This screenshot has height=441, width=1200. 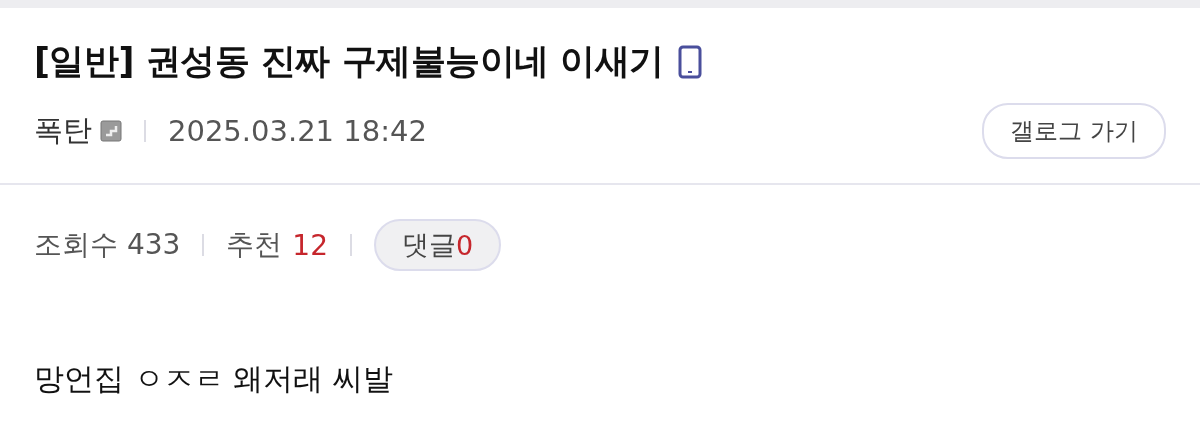 What do you see at coordinates (438, 245) in the screenshot?
I see `comments-button: 댓글0` at bounding box center [438, 245].